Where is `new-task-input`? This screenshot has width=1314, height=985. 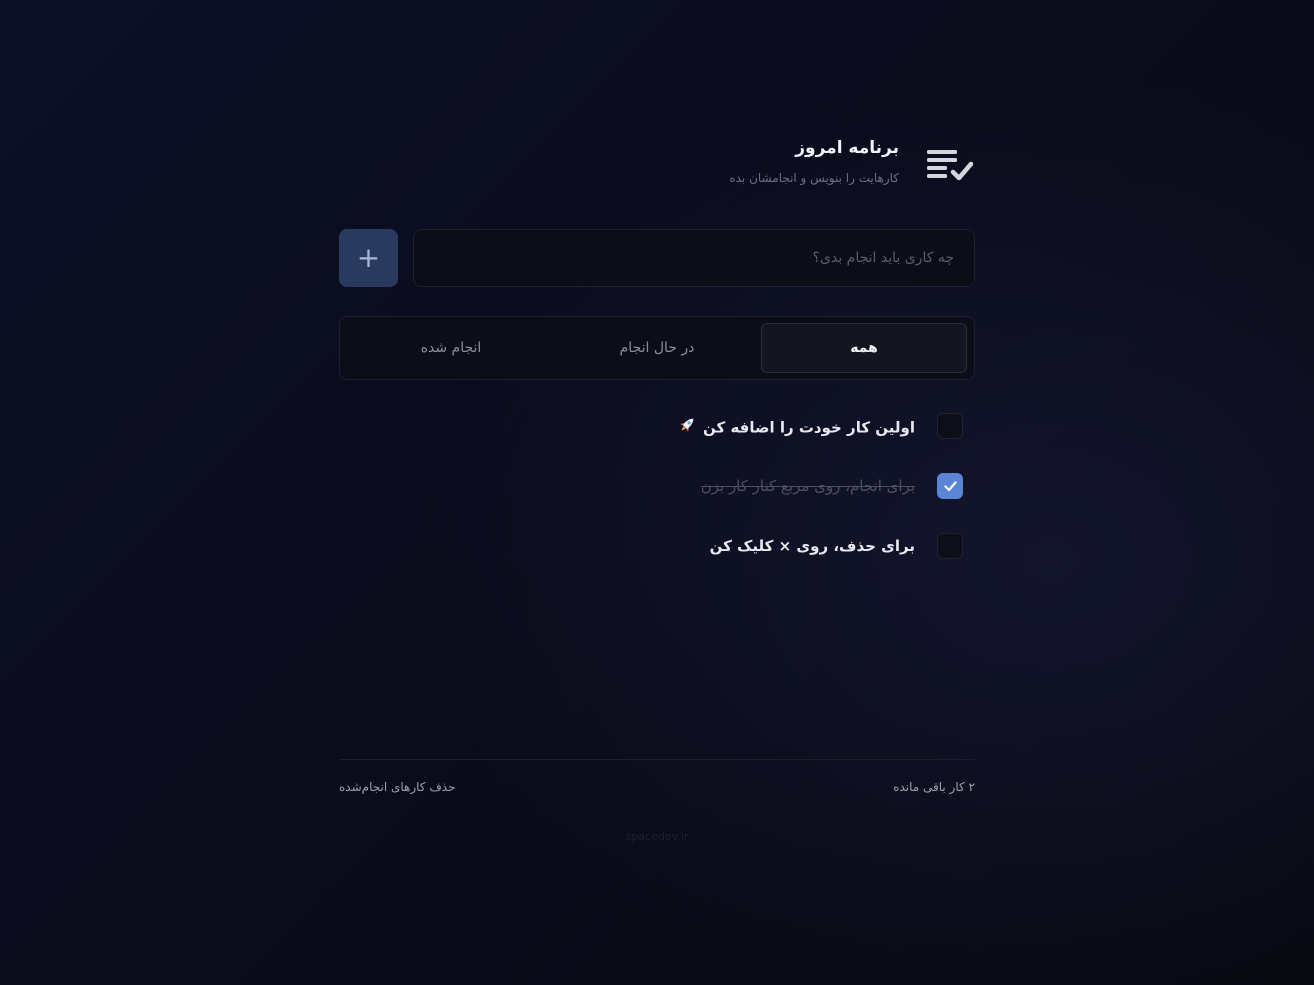 new-task-input is located at coordinates (694, 258).